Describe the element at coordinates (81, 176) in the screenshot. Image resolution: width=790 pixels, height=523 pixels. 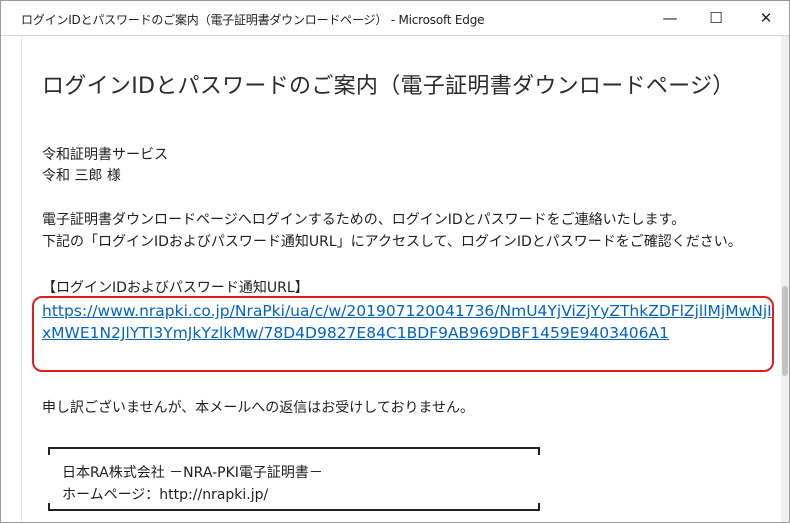
I see `recipient-name: 令和 三郎 様` at that location.